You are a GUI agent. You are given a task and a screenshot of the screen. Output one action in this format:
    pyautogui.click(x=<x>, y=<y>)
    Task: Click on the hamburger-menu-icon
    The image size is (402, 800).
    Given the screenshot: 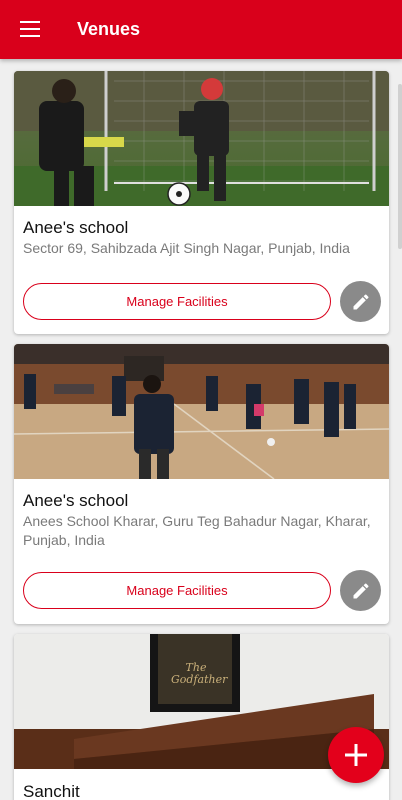 What is the action you would take?
    pyautogui.click(x=30, y=29)
    